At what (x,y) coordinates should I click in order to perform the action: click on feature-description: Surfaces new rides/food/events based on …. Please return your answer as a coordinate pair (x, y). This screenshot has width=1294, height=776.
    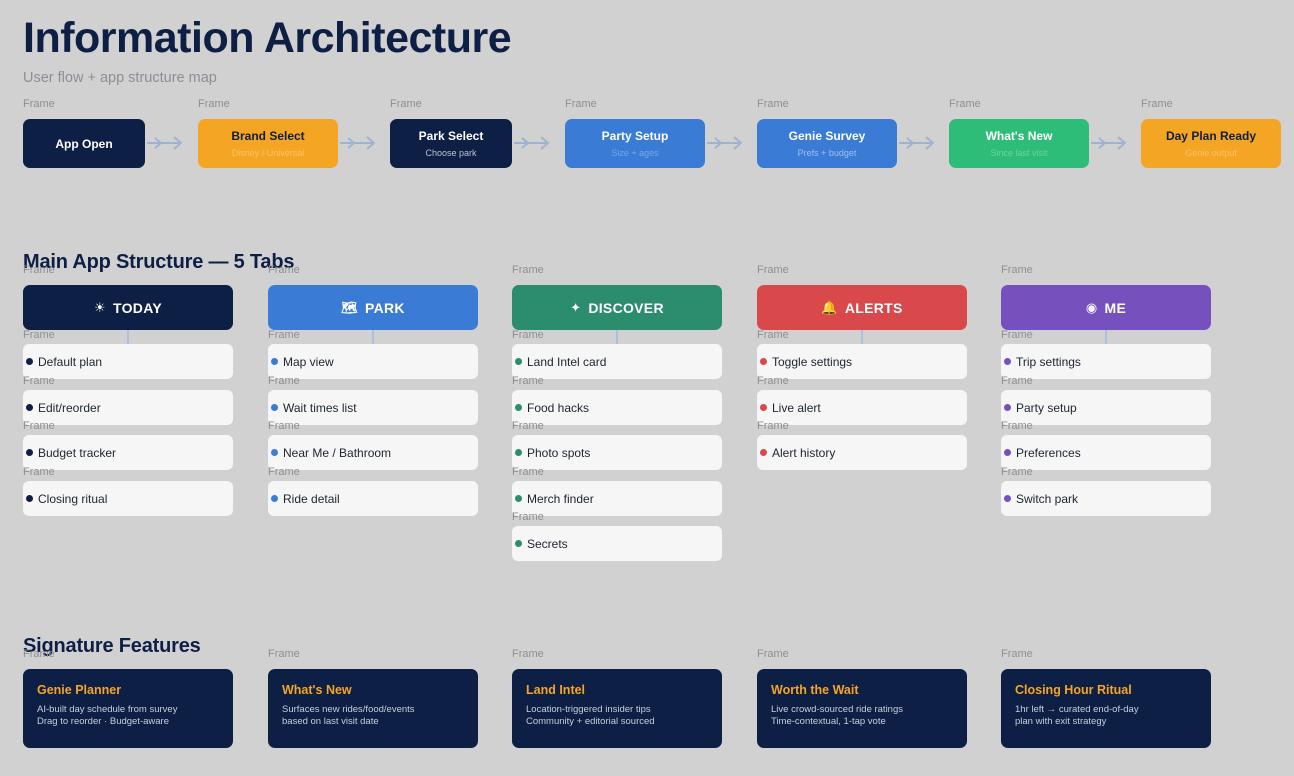
    Looking at the image, I should click on (348, 715).